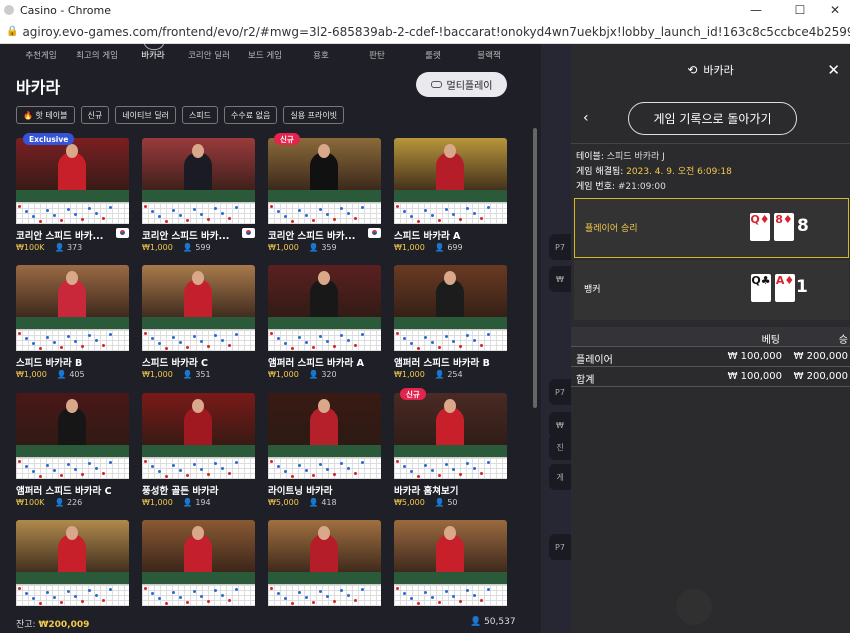  Describe the element at coordinates (800, 10) in the screenshot. I see `maximize-icon: ☐` at that location.